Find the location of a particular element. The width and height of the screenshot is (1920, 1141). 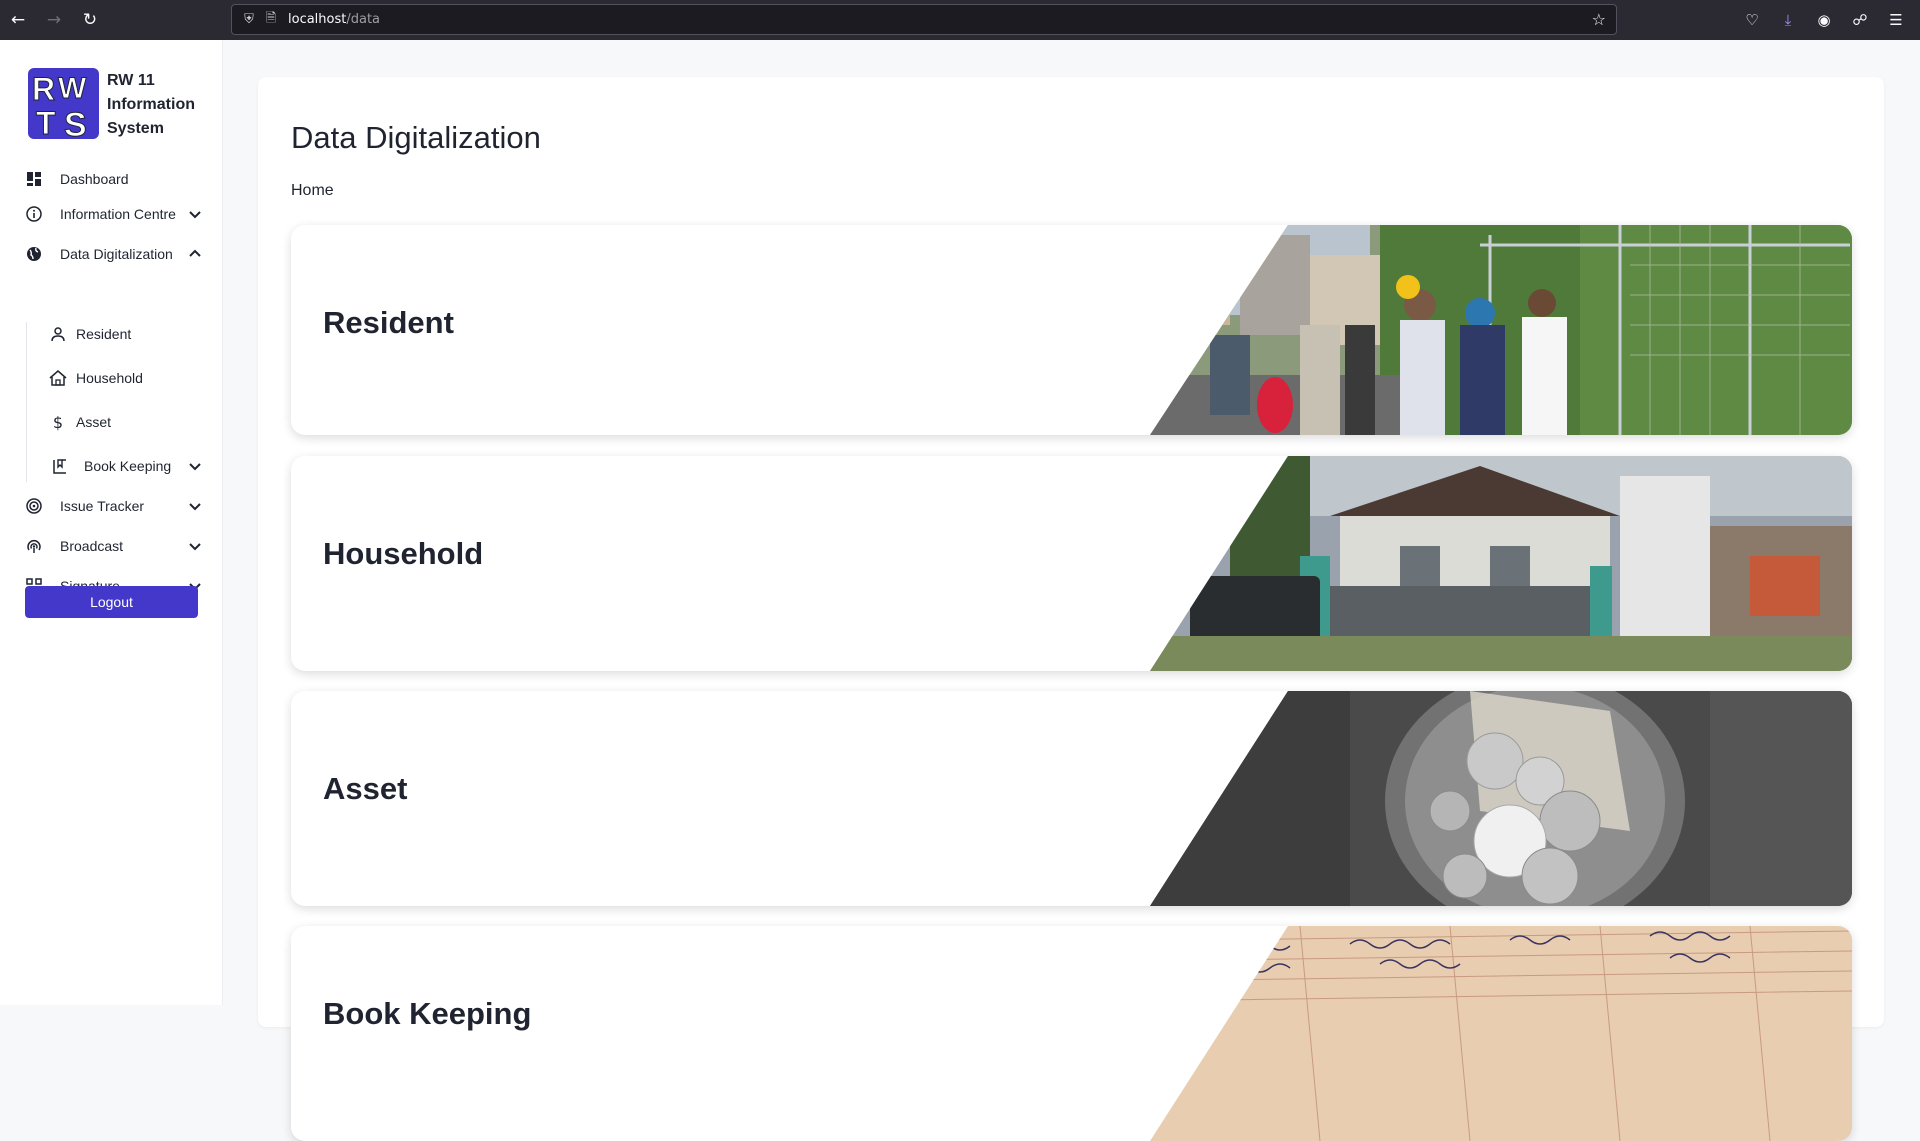

sidebar-item-label: Broadcast is located at coordinates (92, 546).